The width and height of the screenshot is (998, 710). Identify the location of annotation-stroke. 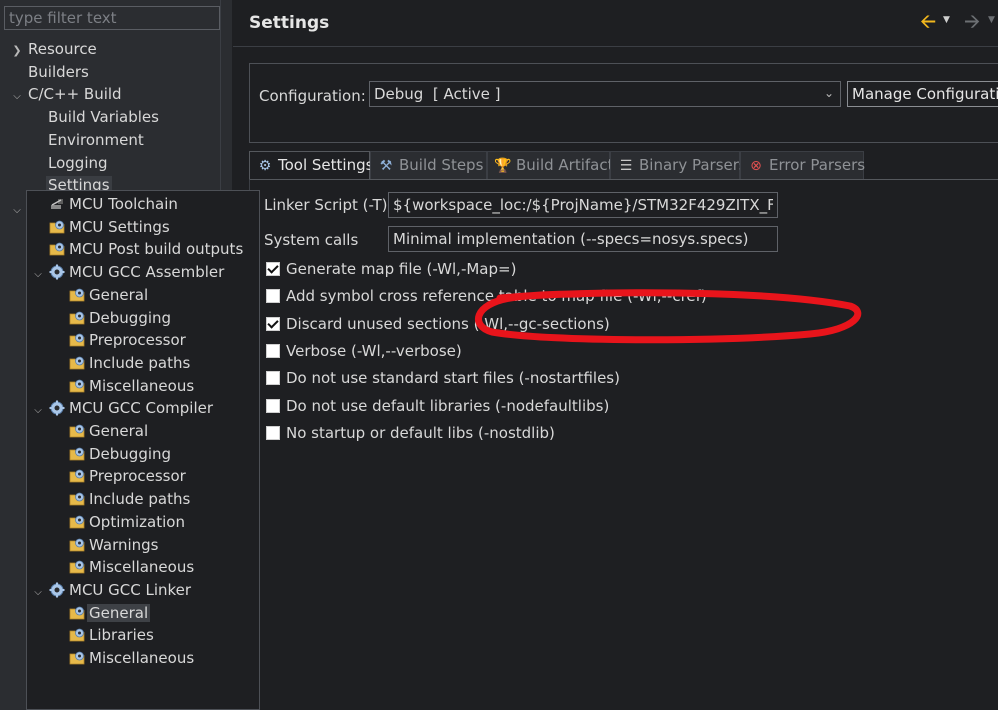
(668, 316).